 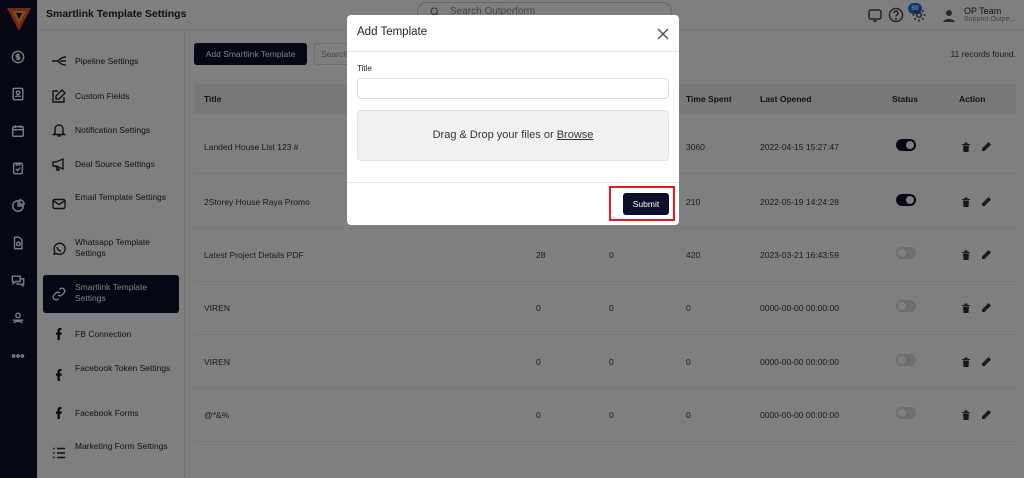 I want to click on modal-title: Add Template, so click(x=392, y=32).